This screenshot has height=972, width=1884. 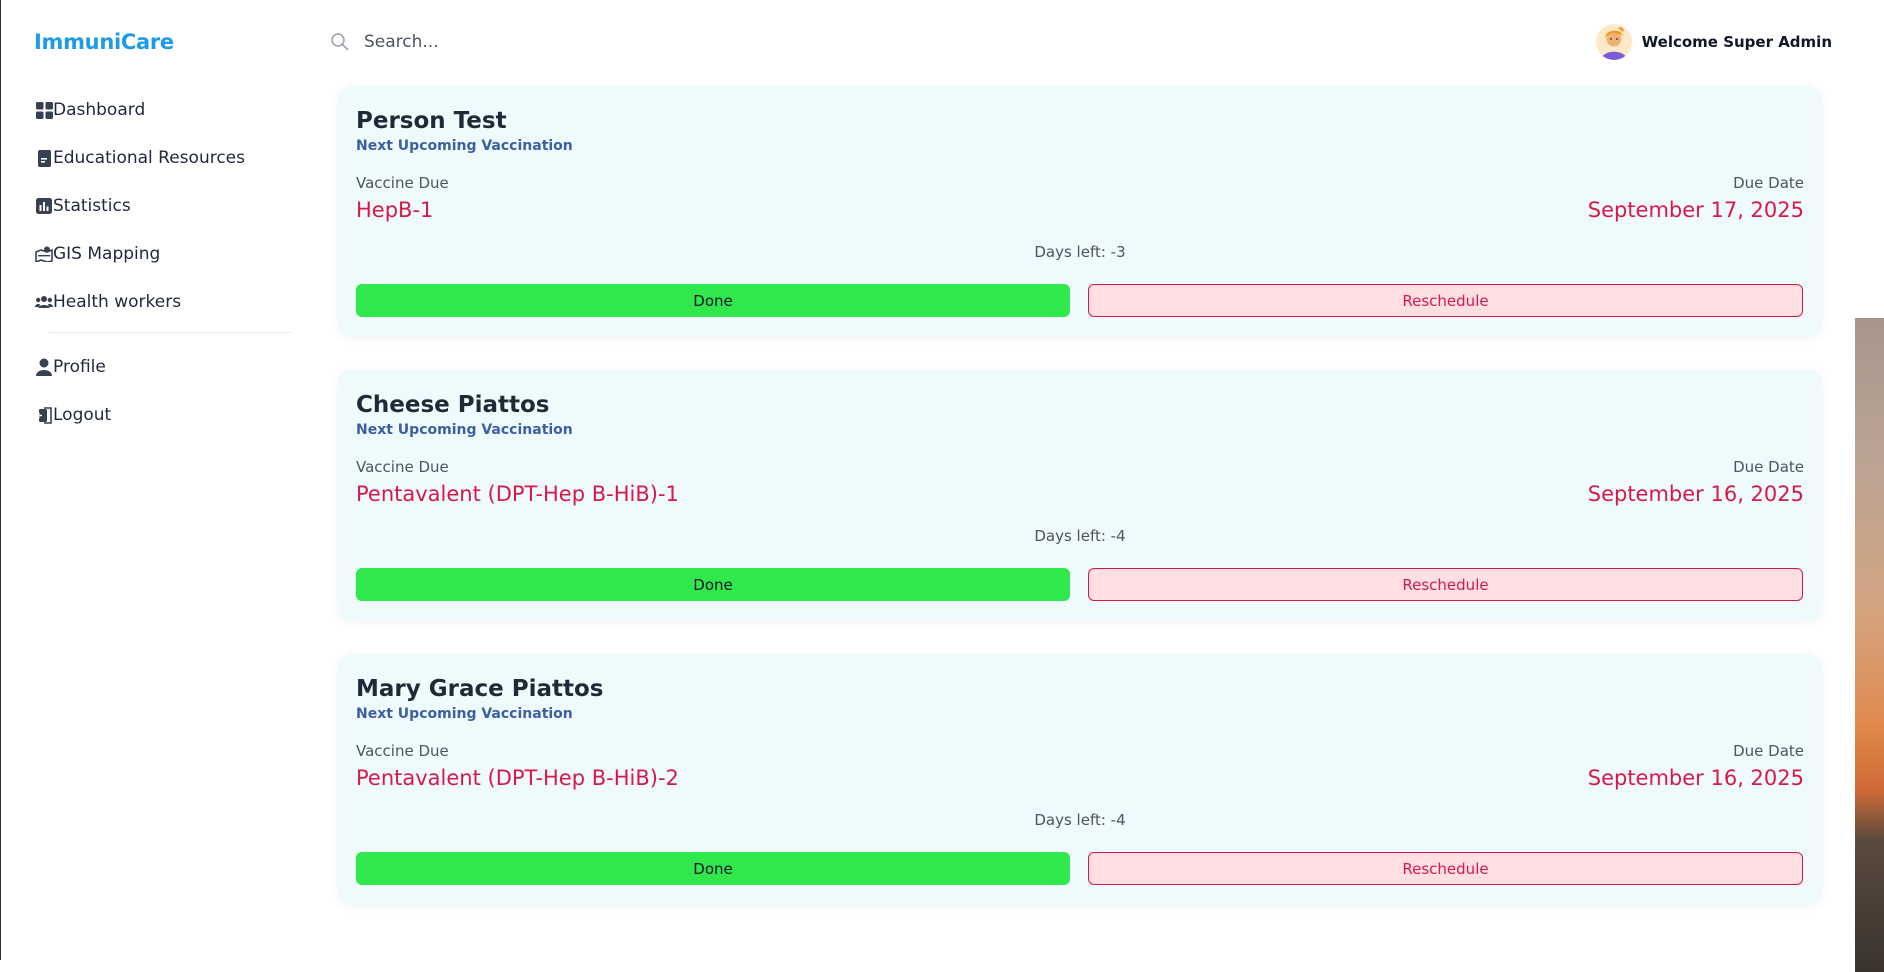 I want to click on patient-name: Person Test, so click(x=431, y=121).